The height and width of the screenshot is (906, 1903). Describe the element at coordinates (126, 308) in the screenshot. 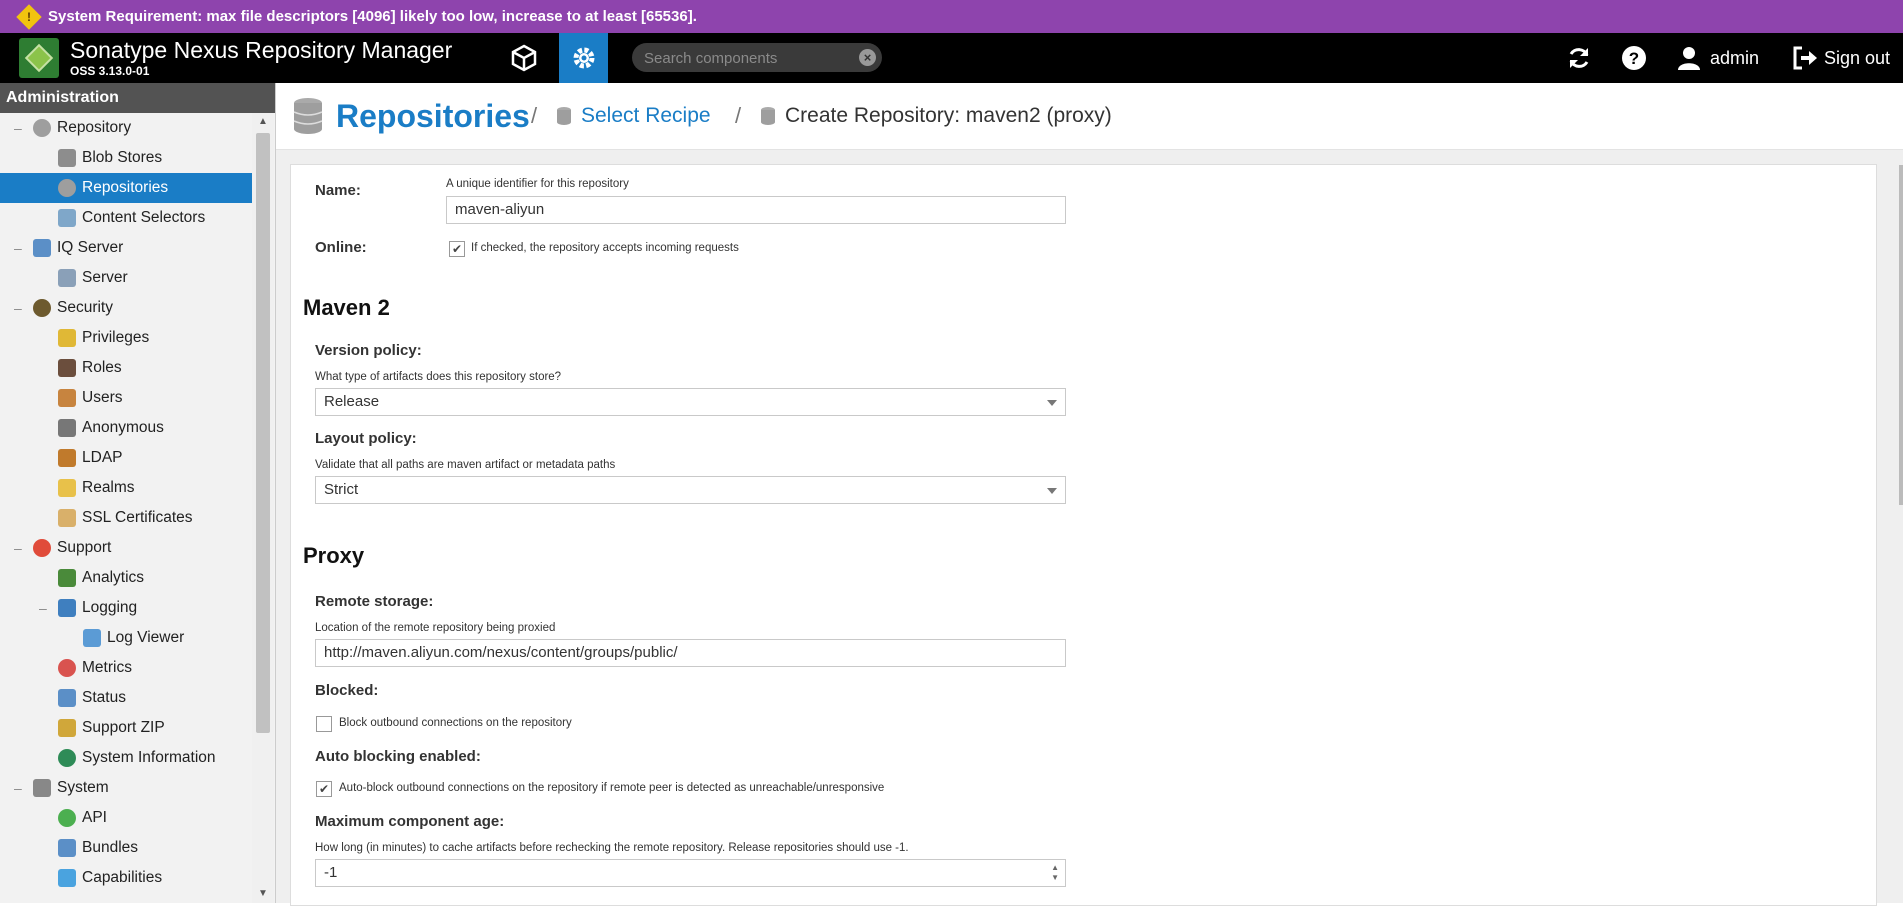

I see `sidebar-item-security: – Security` at that location.